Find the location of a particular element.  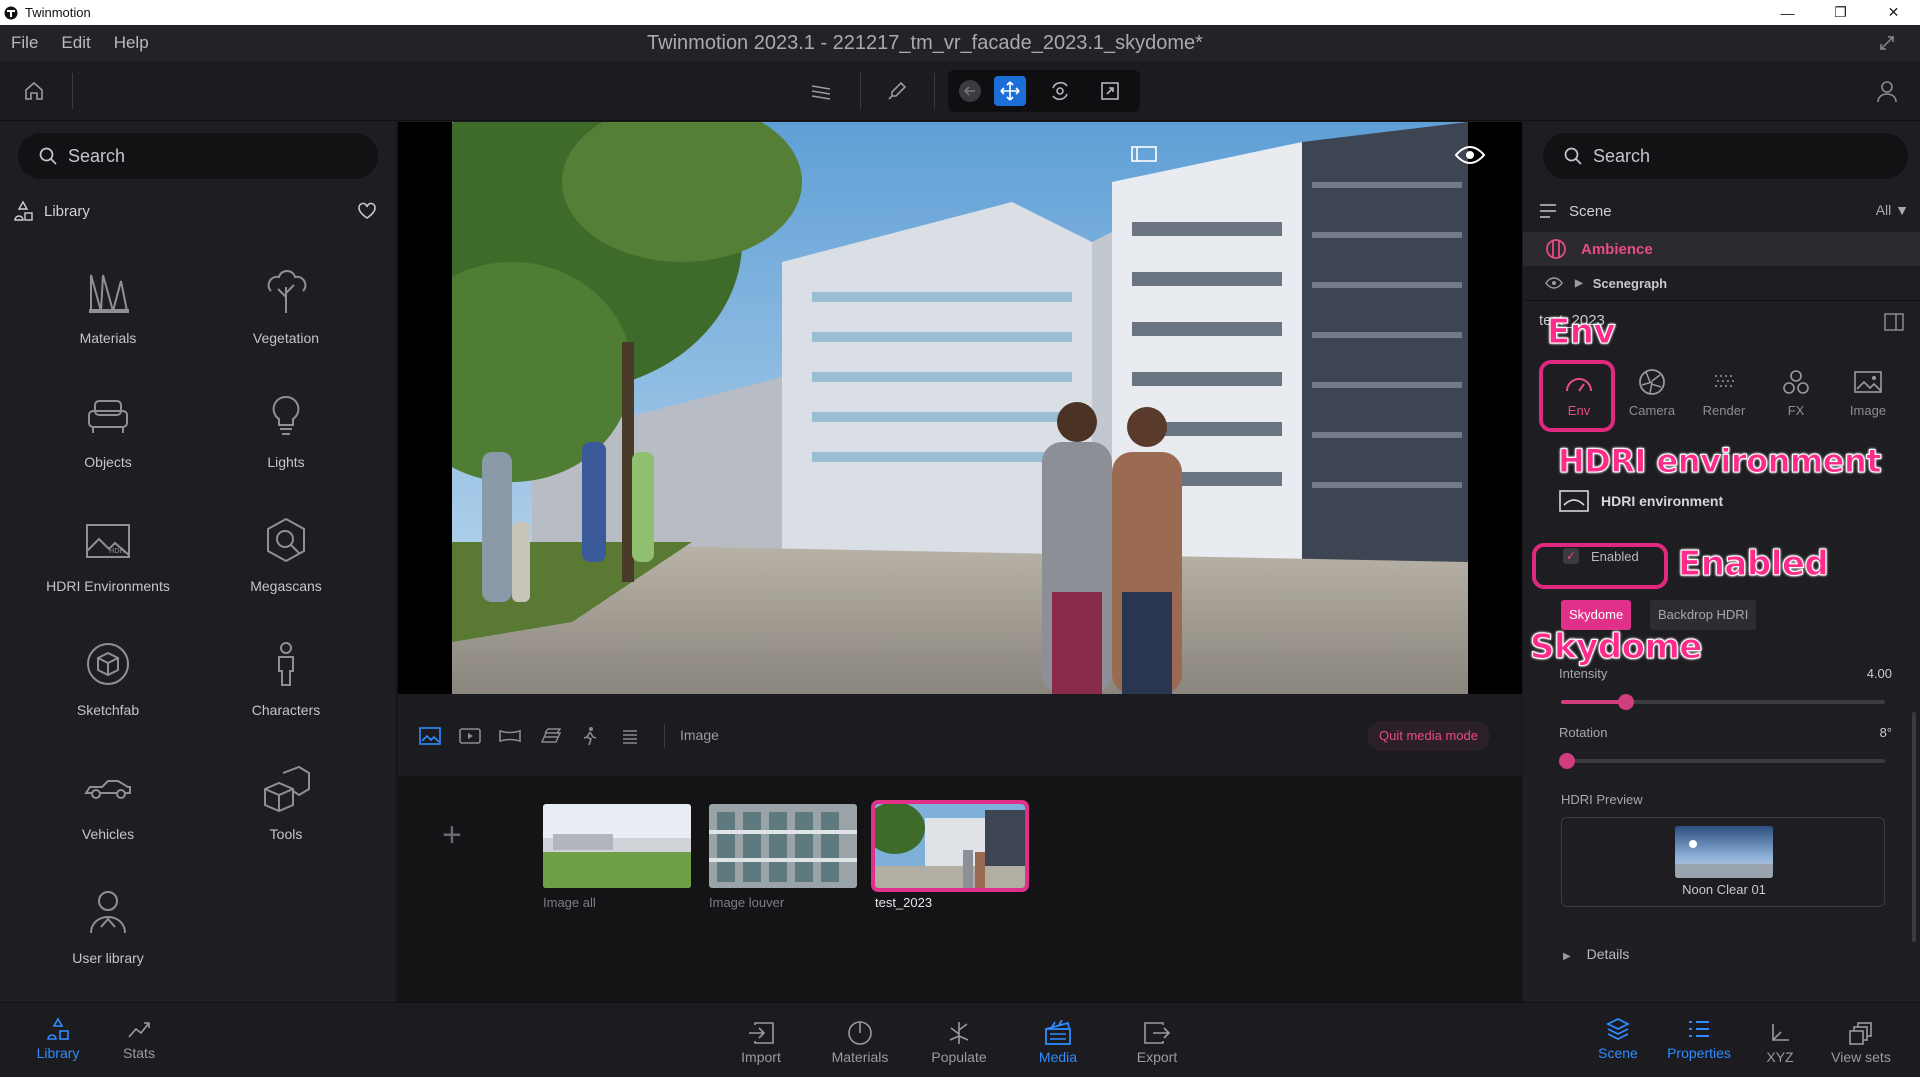

scene-search-input: Search is located at coordinates (1725, 156).